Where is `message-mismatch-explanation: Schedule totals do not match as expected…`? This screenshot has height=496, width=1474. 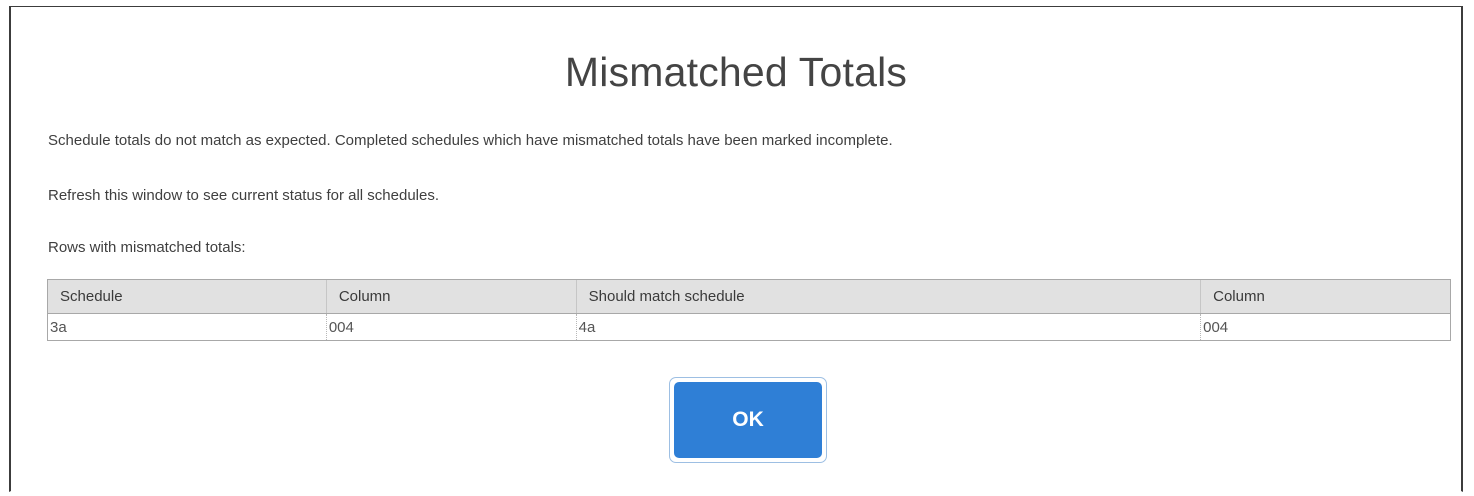
message-mismatch-explanation: Schedule totals do not match as expected… is located at coordinates (470, 140).